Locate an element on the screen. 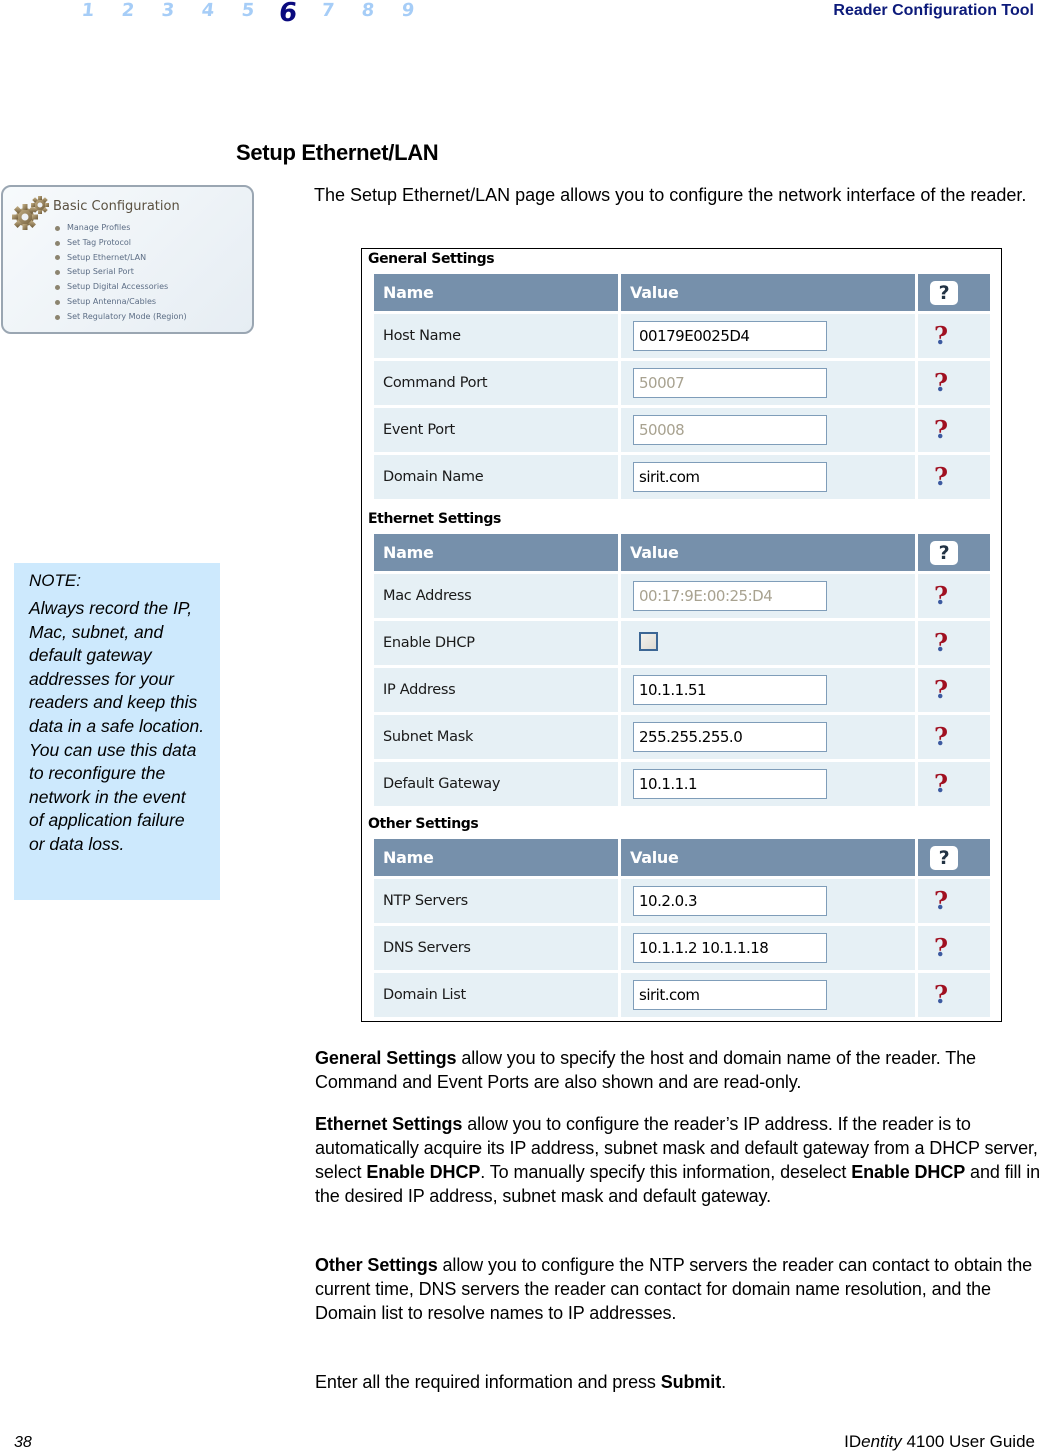  menu-item-setup-digital-accessories: Setup Digital Accessories is located at coordinates (121, 287).